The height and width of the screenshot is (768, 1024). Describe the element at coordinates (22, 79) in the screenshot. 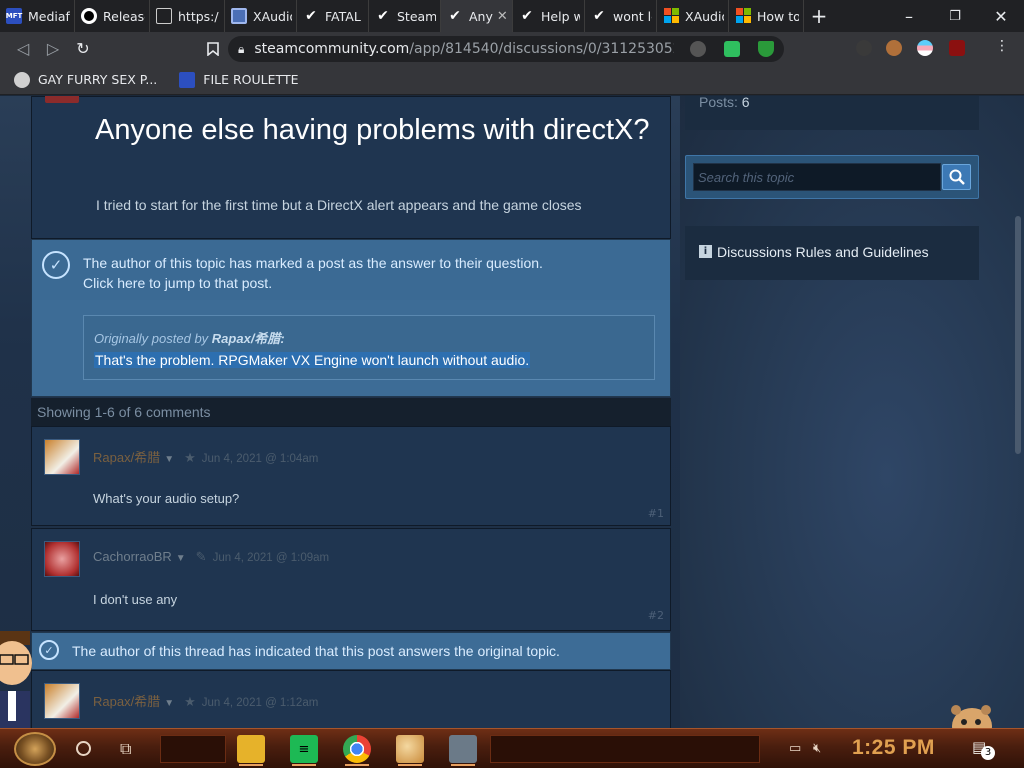

I see `globe-icon` at that location.